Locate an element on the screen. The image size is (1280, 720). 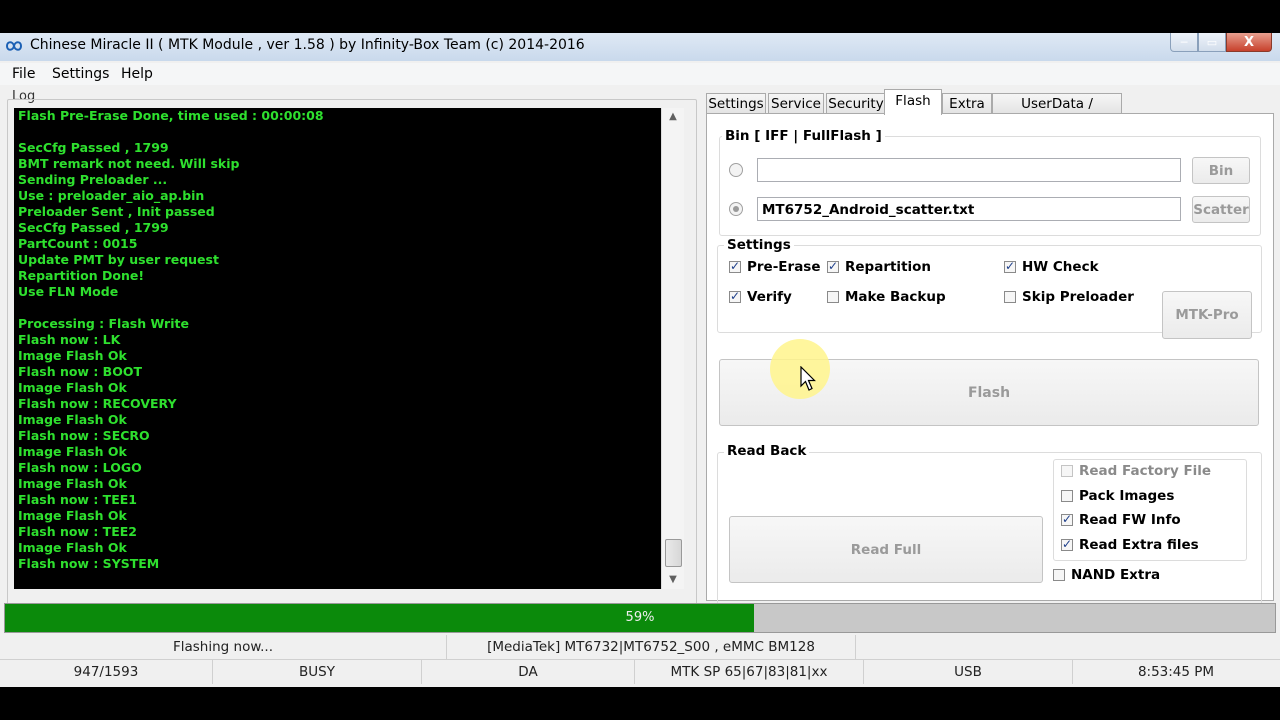
read-extra-files-checkbox: Read Extra files is located at coordinates (1130, 545).